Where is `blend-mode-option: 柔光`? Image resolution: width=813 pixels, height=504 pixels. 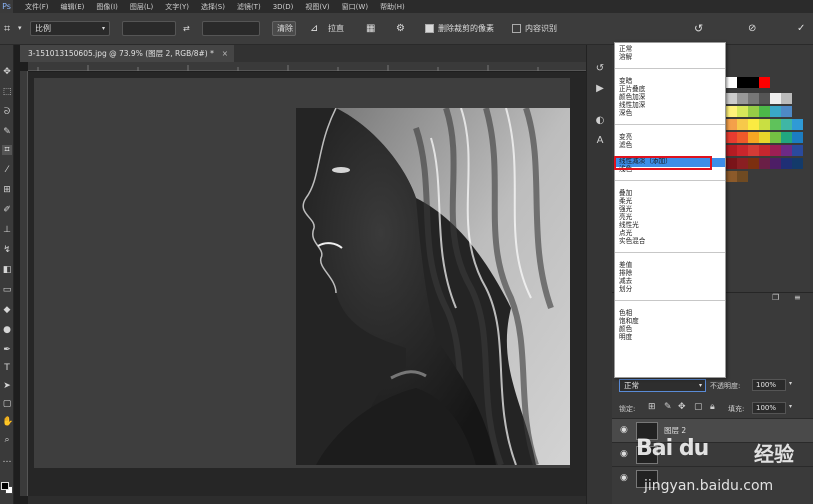 blend-mode-option: 柔光 is located at coordinates (625, 201).